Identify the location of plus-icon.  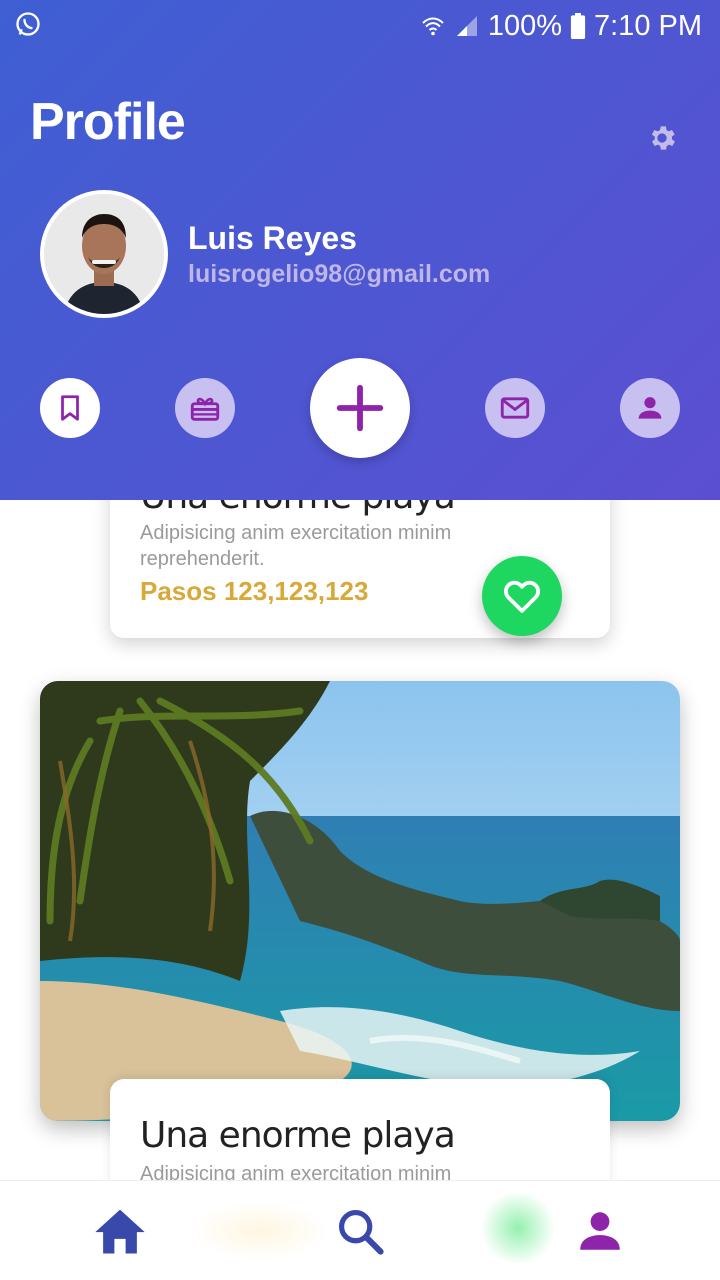
(360, 408).